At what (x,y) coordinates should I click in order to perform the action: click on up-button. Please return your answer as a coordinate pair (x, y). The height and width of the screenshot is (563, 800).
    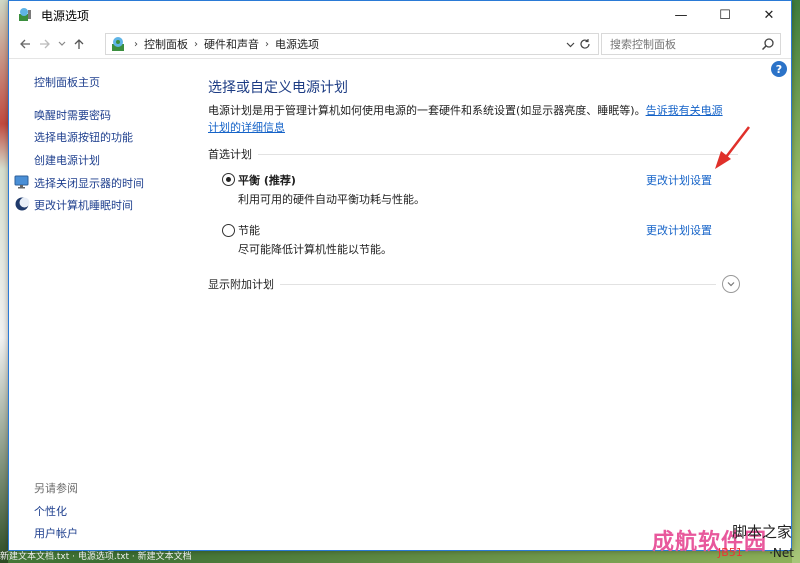
    Looking at the image, I should click on (79, 44).